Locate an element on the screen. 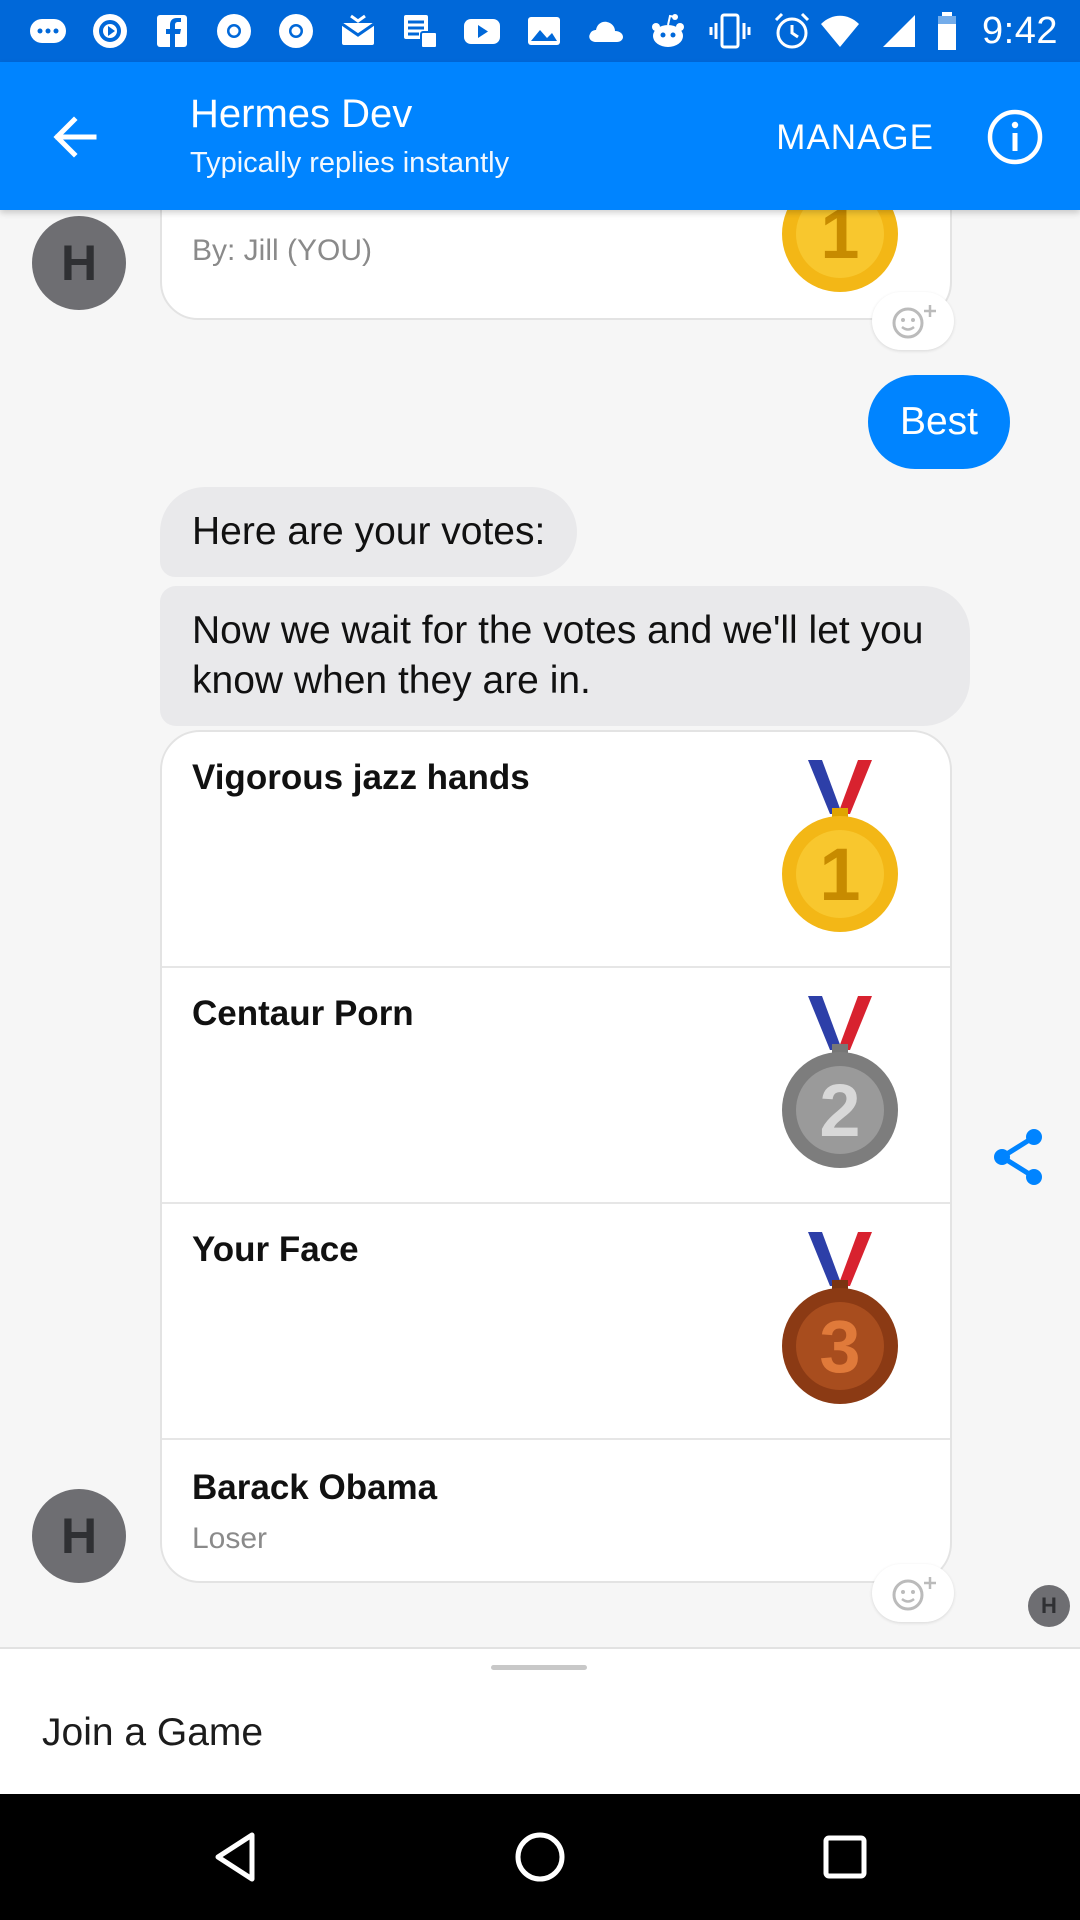 This screenshot has height=1920, width=1080. recents-nav-button is located at coordinates (845, 1857).